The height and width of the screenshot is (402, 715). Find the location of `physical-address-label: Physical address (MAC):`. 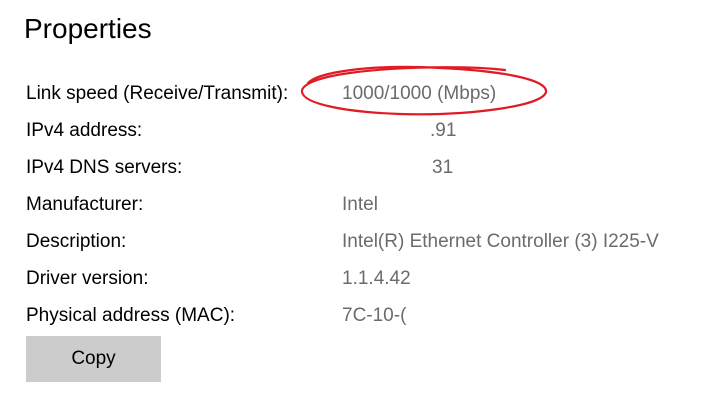

physical-address-label: Physical address (MAC): is located at coordinates (131, 315).